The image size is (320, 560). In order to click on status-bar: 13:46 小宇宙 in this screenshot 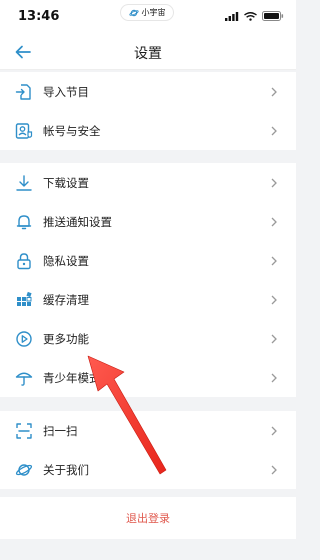, I will do `click(148, 17)`.